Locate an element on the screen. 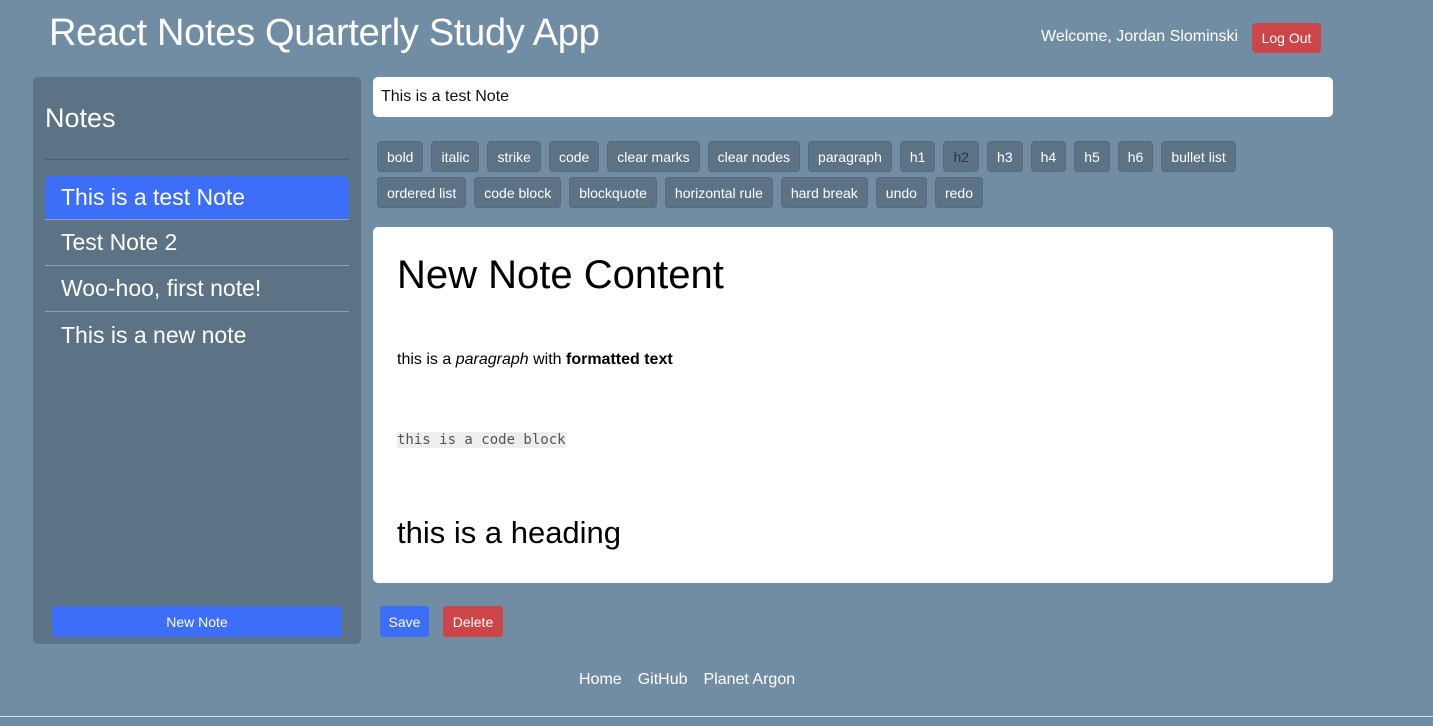 This screenshot has width=1433, height=726. new-note-button: New Note is located at coordinates (197, 621).